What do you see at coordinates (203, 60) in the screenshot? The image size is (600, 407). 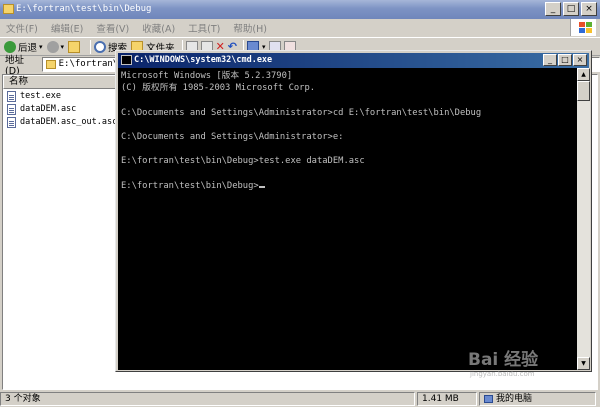 I see `cmd-title: C:\WINDOWS\system32\cmd.exe` at bounding box center [203, 60].